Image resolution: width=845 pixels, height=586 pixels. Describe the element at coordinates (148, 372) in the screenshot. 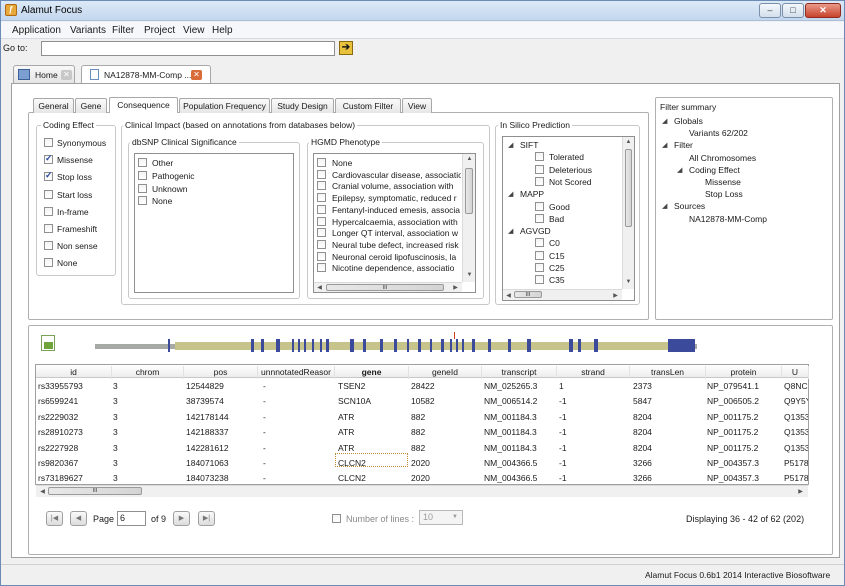

I see `column-header-chrom: chrom` at that location.